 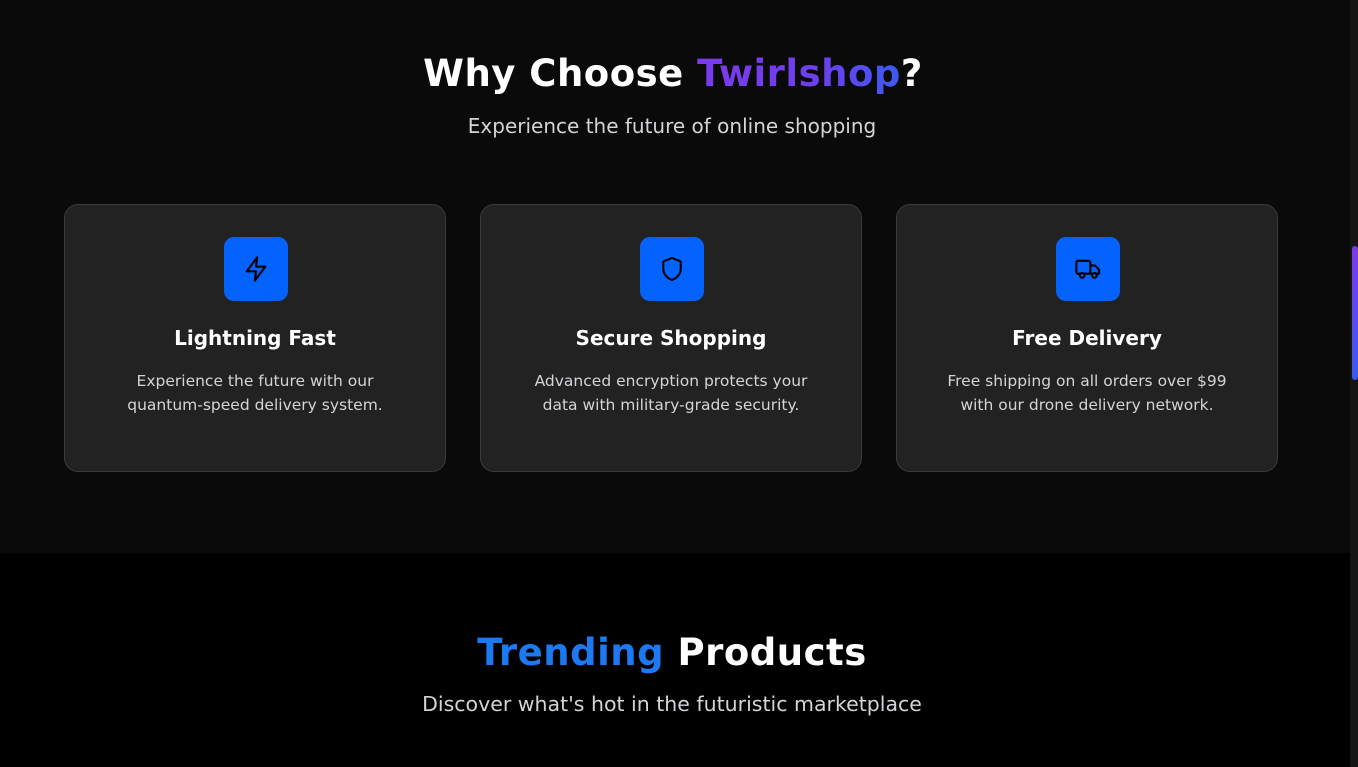 What do you see at coordinates (560, 73) in the screenshot?
I see `why-title-prefix: Why Choose` at bounding box center [560, 73].